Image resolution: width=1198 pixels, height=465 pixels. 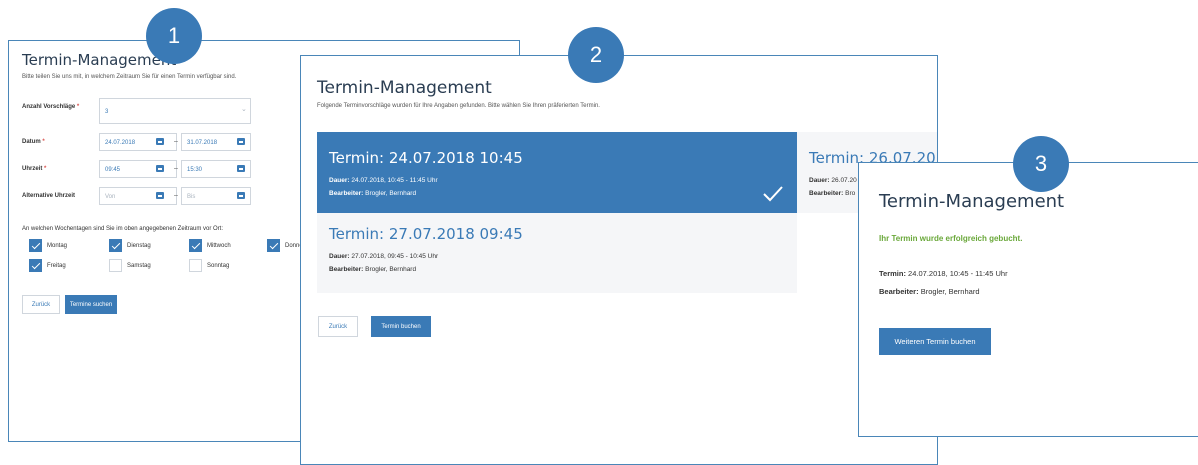 I want to click on anzahl-label: Anzahl Vorschläge *, so click(x=51, y=107).